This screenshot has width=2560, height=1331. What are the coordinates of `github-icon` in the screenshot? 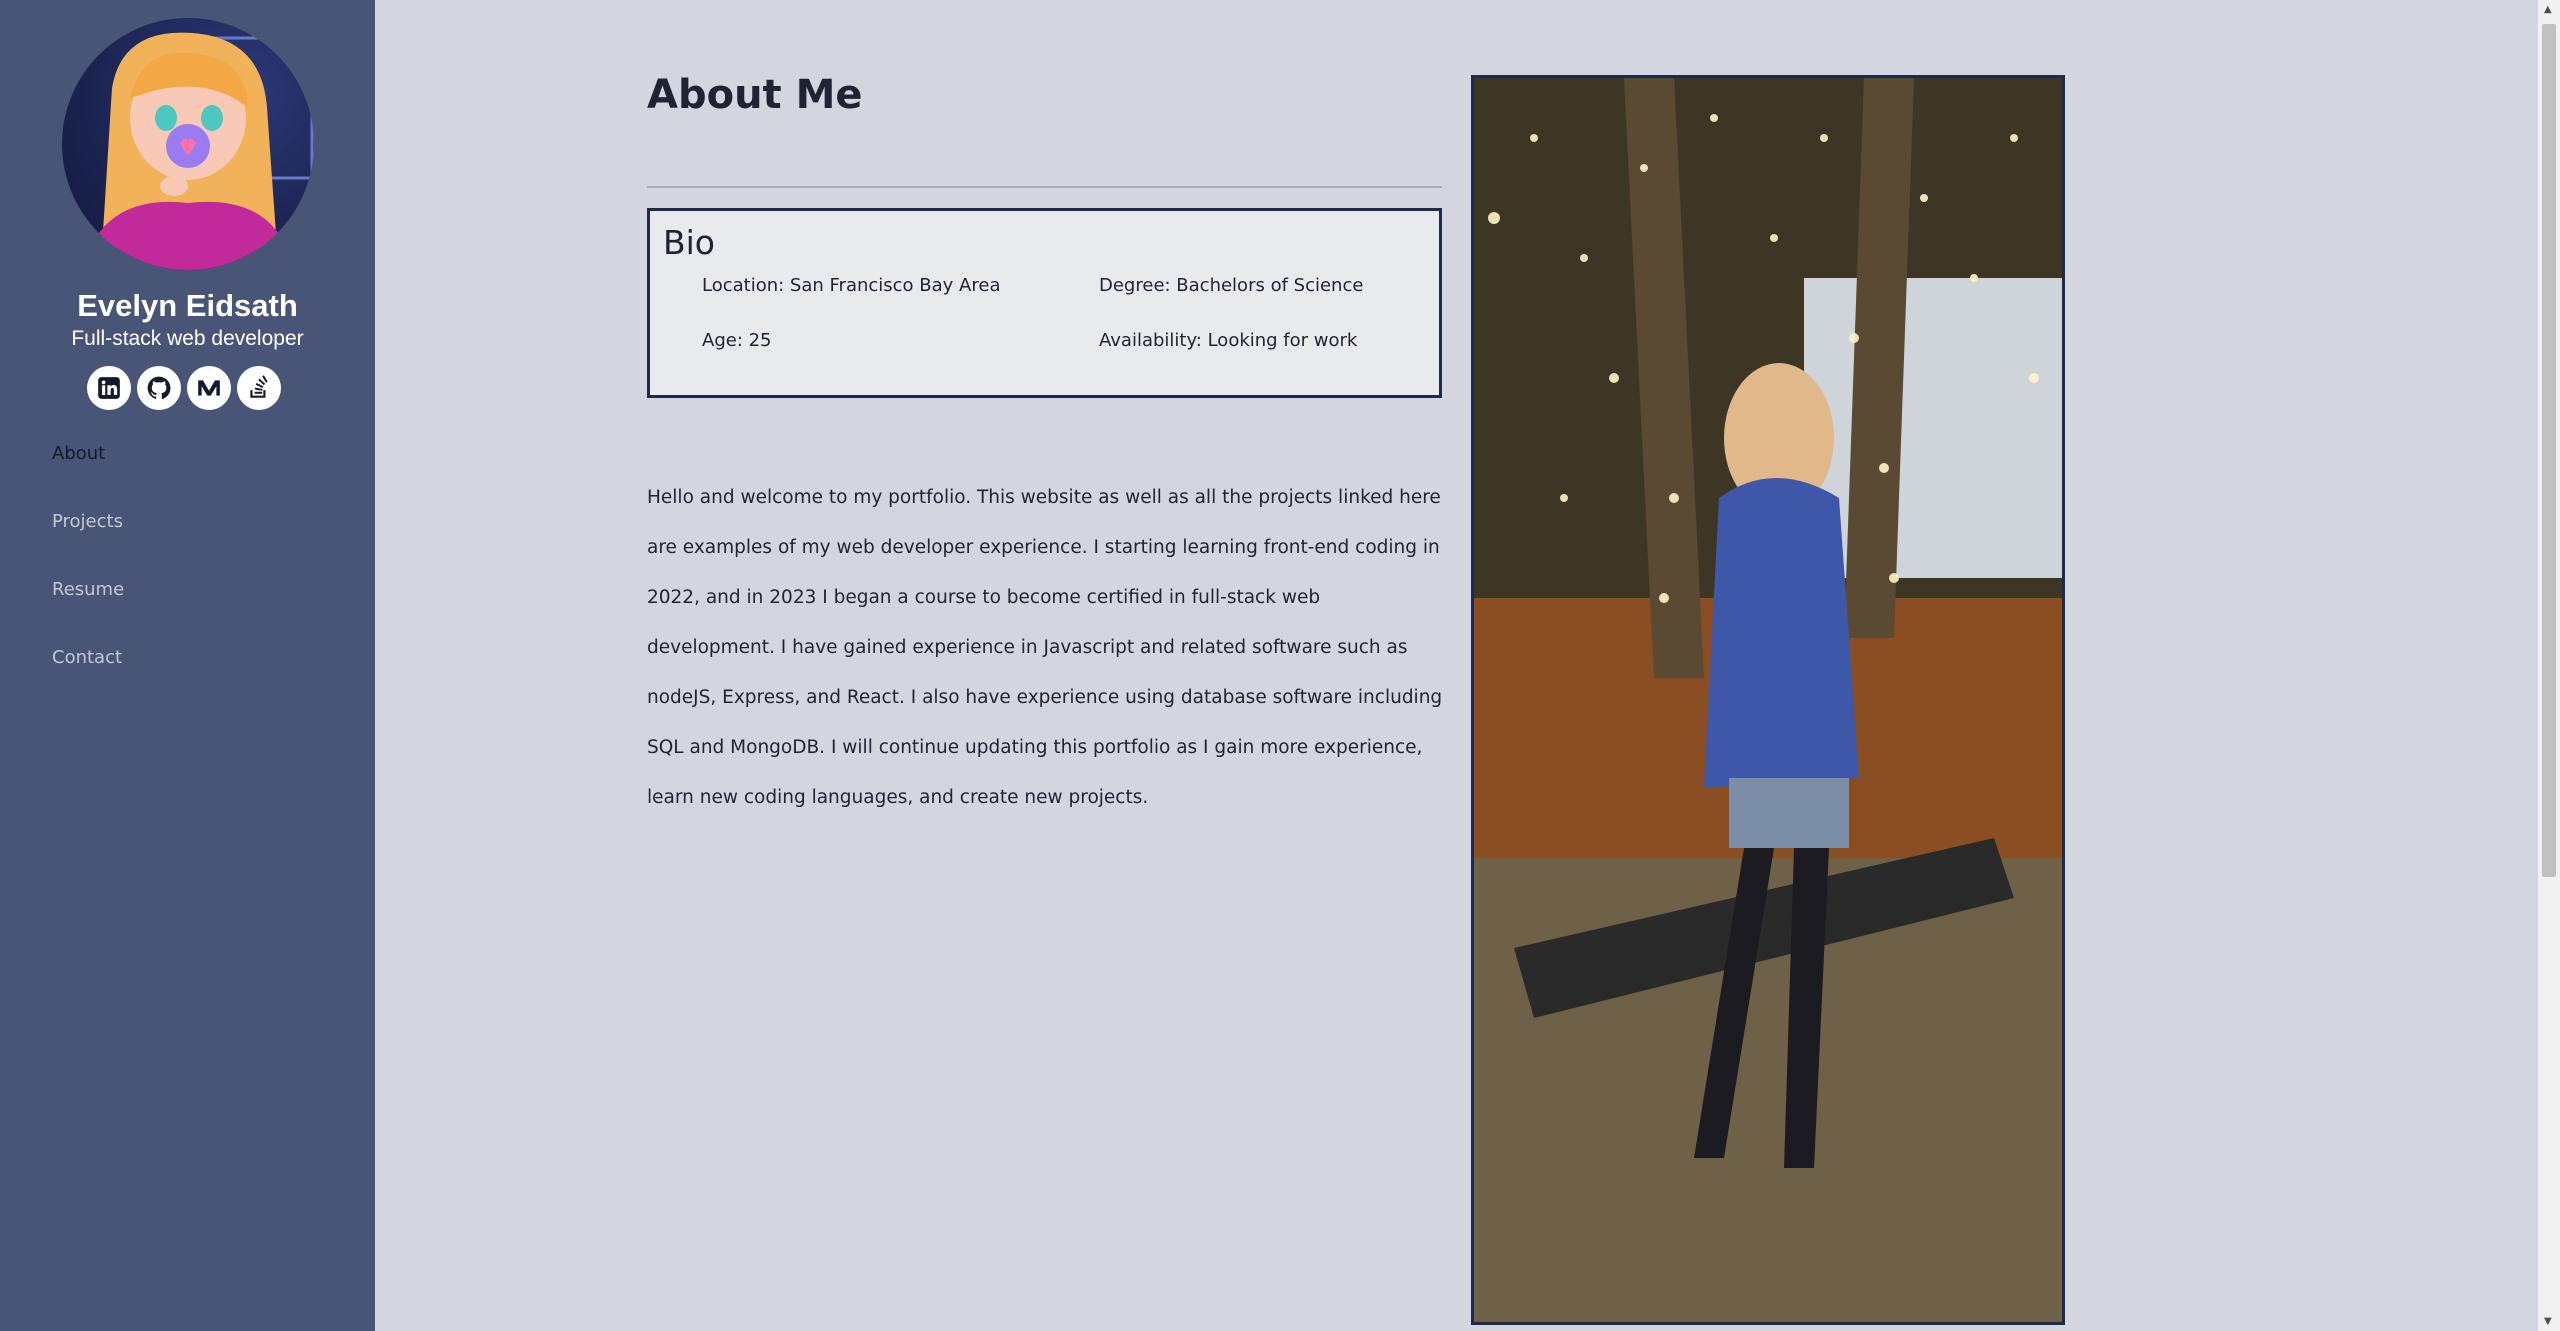 It's located at (159, 387).